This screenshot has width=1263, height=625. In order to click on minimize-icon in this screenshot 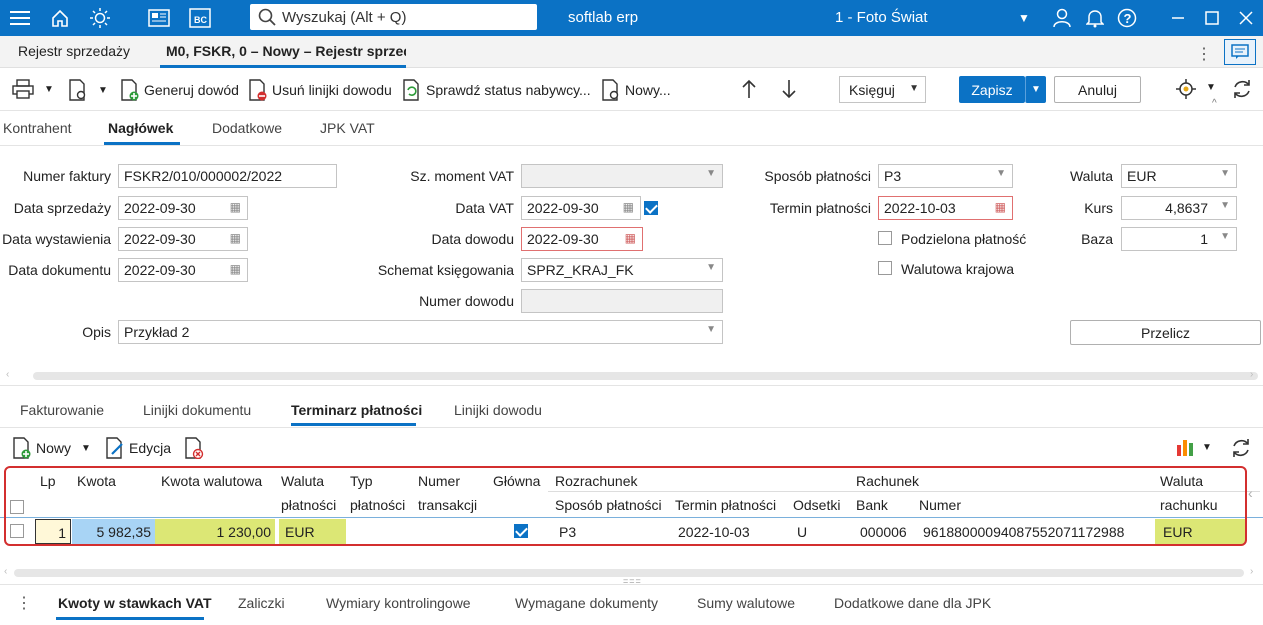, I will do `click(1178, 18)`.